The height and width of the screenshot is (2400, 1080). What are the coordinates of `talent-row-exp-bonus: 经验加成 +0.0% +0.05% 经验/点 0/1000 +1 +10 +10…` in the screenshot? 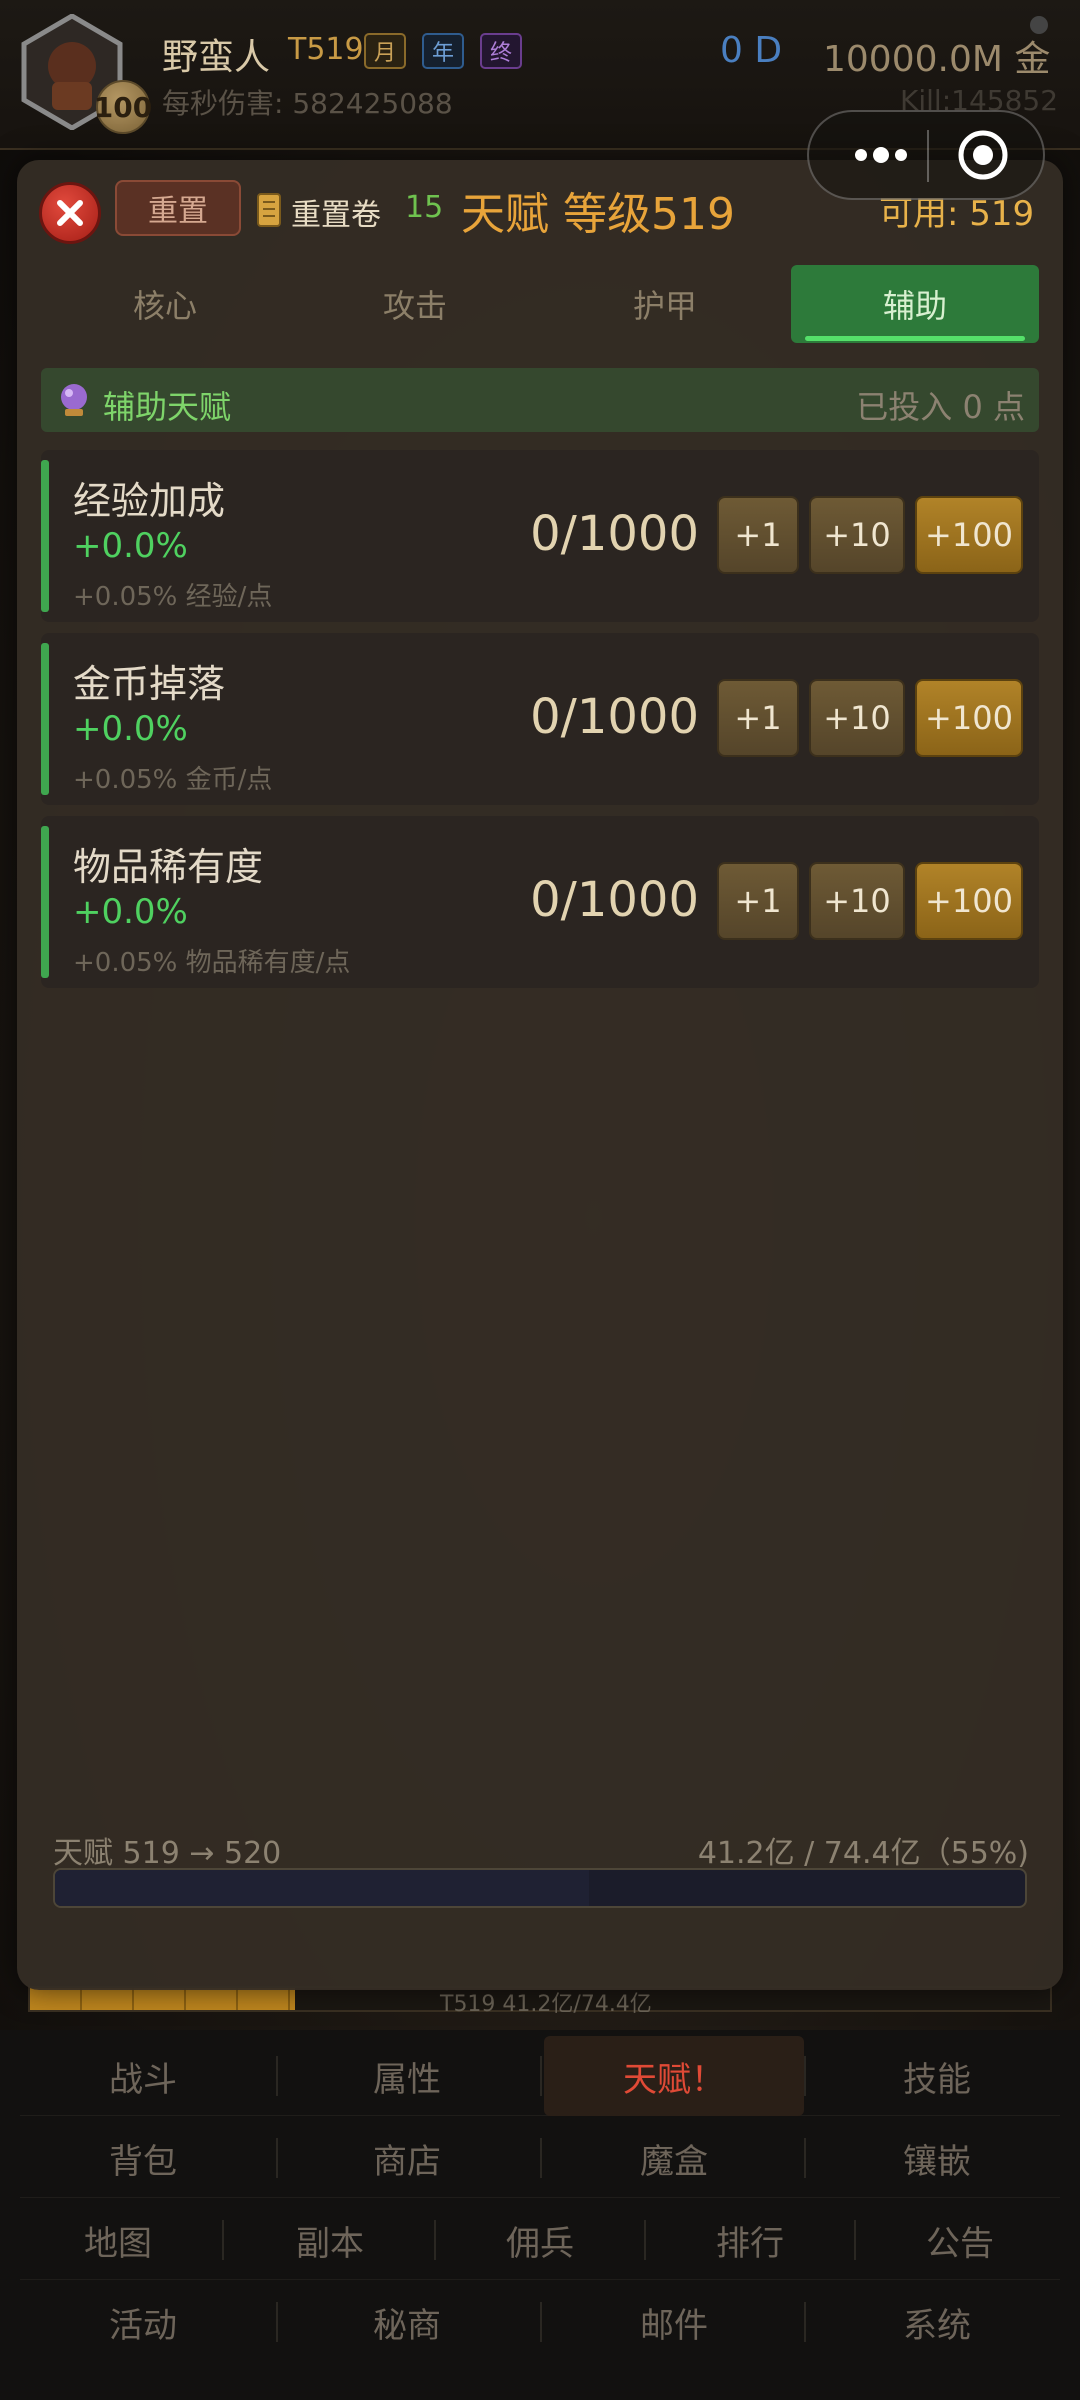 It's located at (540, 536).